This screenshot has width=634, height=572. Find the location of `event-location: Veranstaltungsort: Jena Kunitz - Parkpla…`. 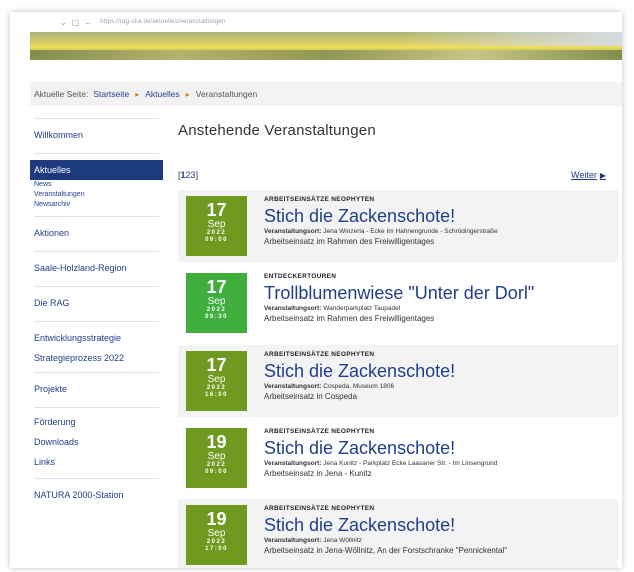

event-location: Veranstaltungsort: Jena Kunitz - Parkpla… is located at coordinates (439, 463).